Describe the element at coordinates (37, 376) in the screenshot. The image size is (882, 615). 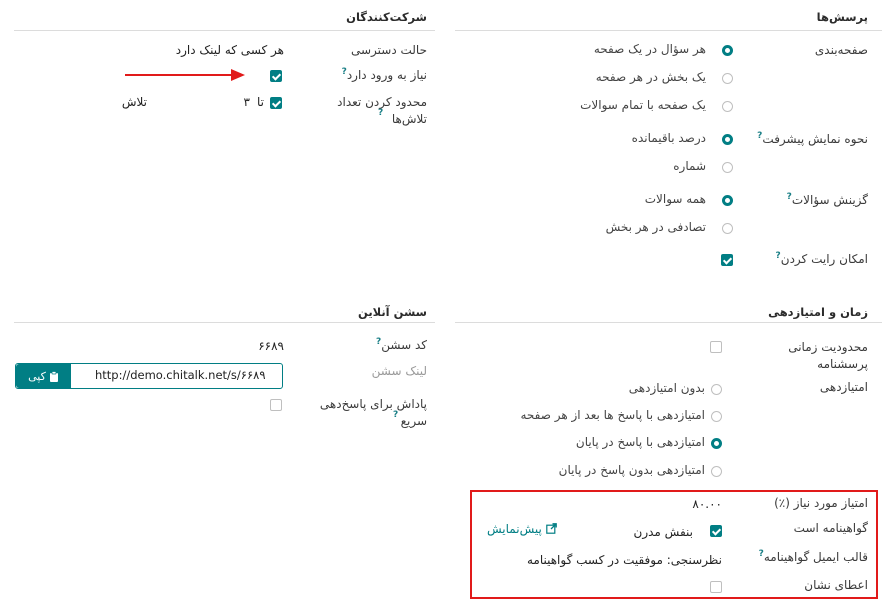
I see `copy-label: کپی` at that location.